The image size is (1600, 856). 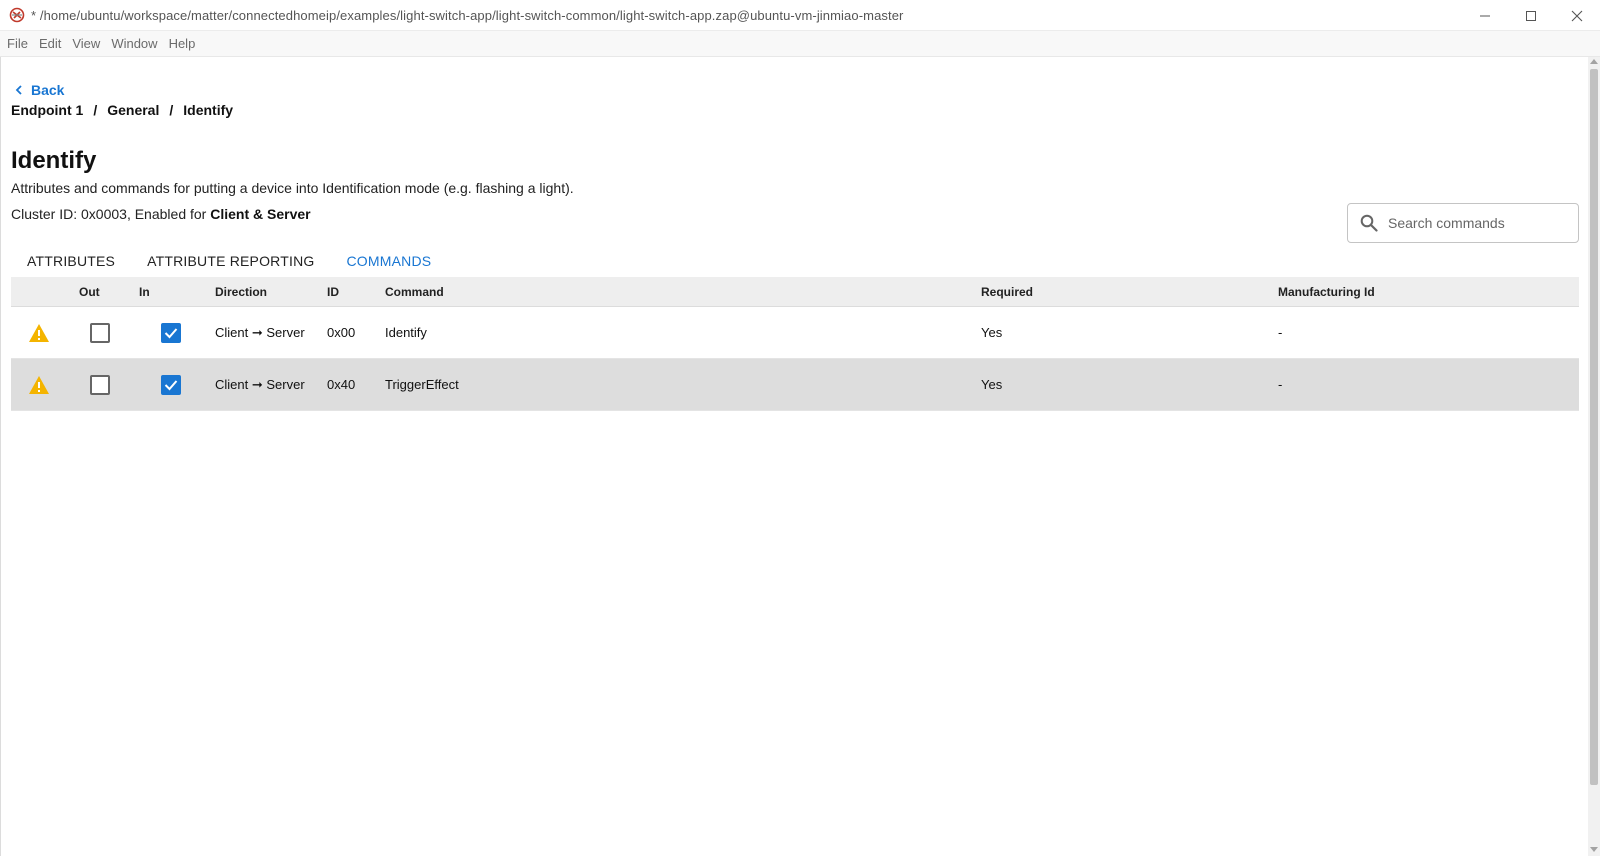 I want to click on row-command: TriggerEffect, so click(x=422, y=384).